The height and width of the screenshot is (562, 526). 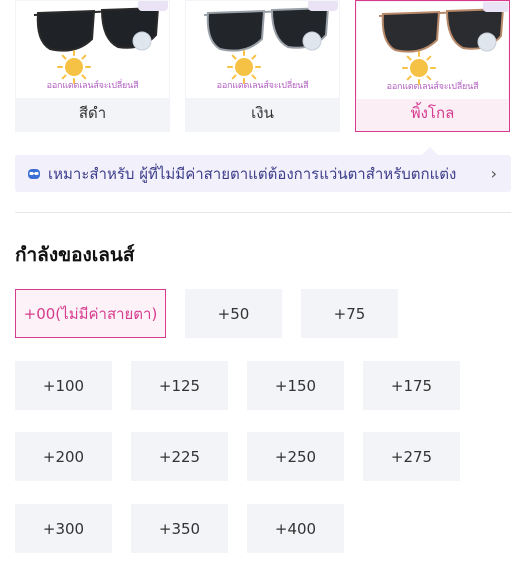 I want to click on power-option: +50, so click(x=233, y=313).